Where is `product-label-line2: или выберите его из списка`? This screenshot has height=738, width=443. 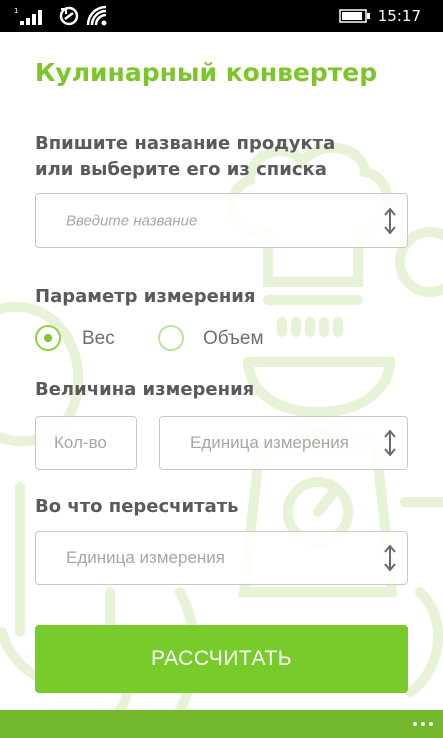 product-label-line2: или выберите его из списка is located at coordinates (181, 169).